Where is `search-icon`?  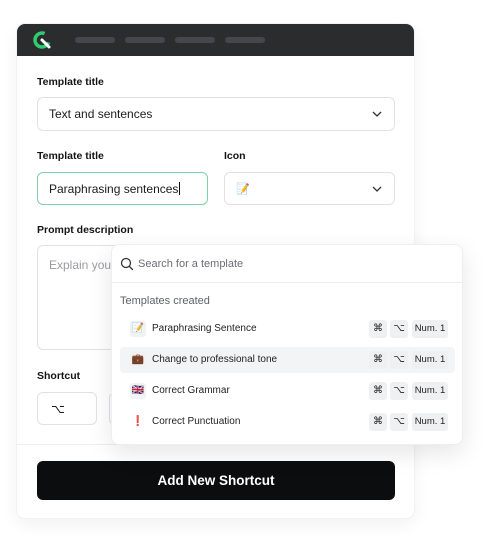
search-icon is located at coordinates (127, 264).